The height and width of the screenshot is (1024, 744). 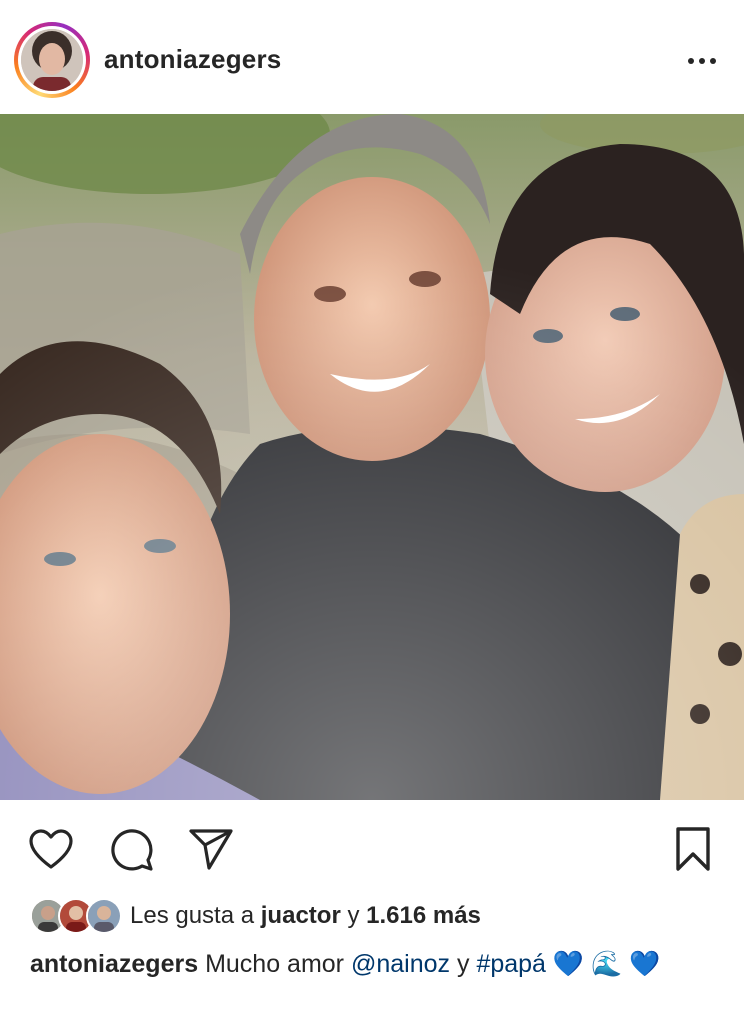 What do you see at coordinates (423, 915) in the screenshot?
I see `likes-count: 1.616 más` at bounding box center [423, 915].